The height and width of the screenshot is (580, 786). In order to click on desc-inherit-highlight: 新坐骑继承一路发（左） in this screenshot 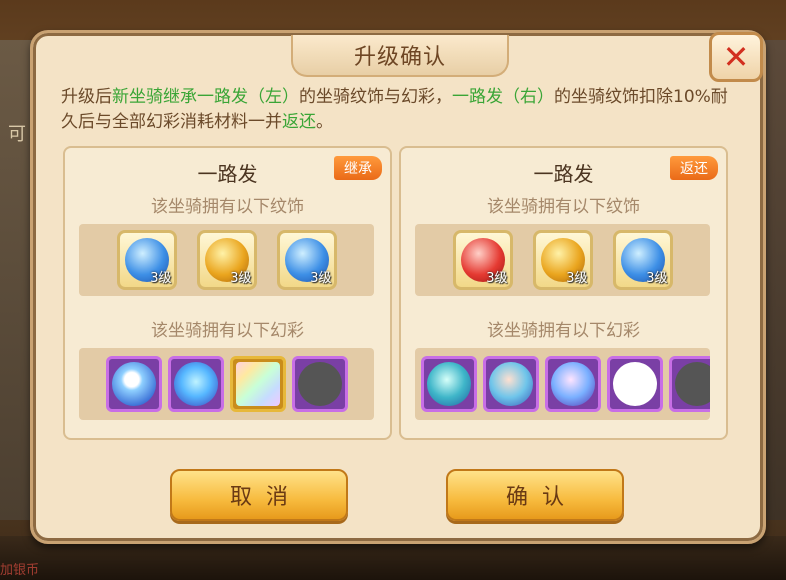, I will do `click(205, 97)`.